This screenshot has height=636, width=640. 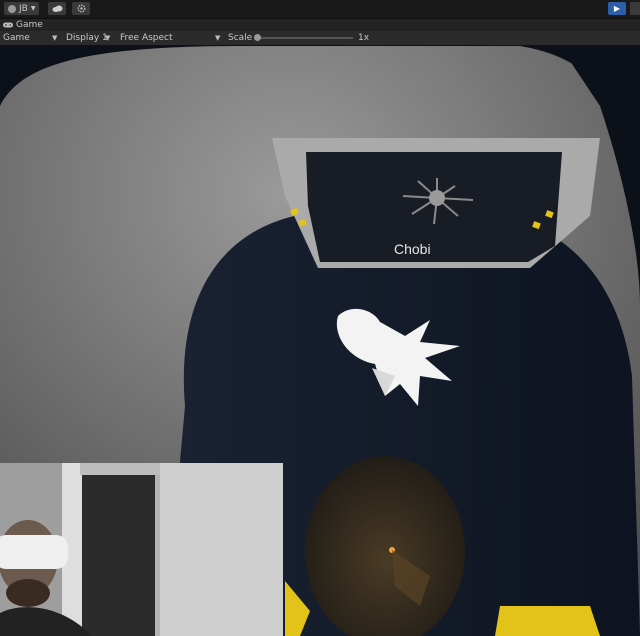 I want to click on scale-slider, so click(x=305, y=38).